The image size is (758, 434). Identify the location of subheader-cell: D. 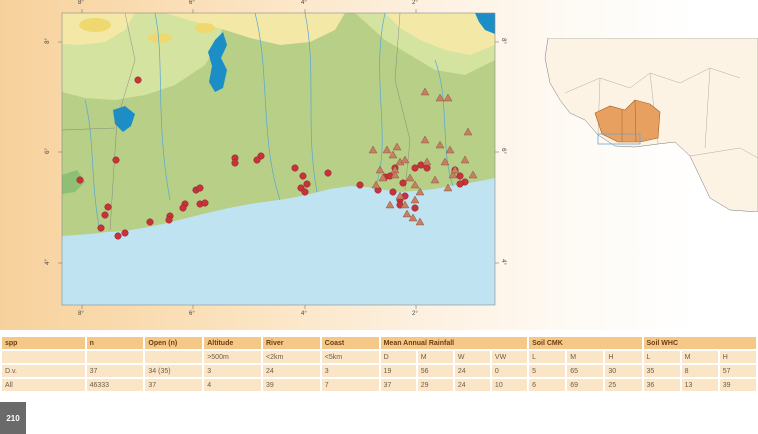
(398, 357).